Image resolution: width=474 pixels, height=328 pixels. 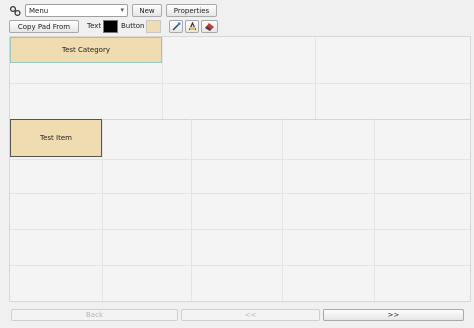 I want to click on paint-brush-button, so click(x=176, y=26).